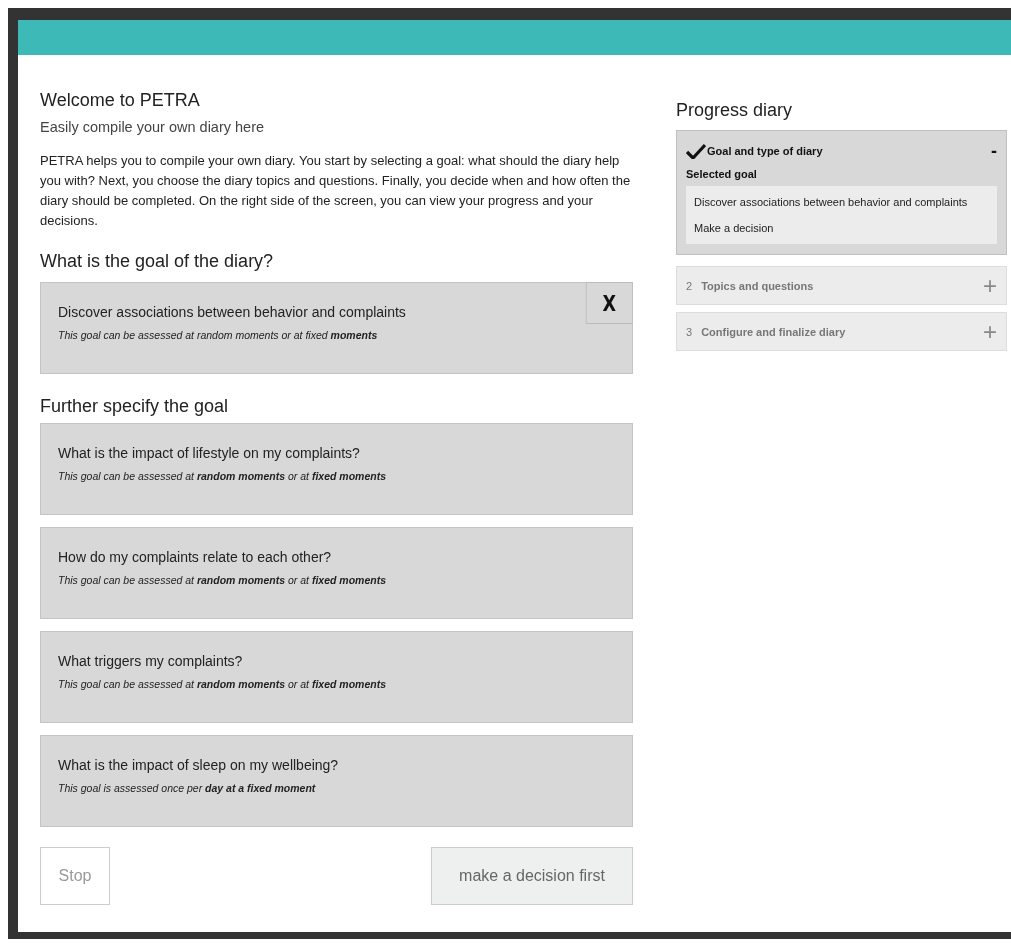 This screenshot has height=947, width=1011. Describe the element at coordinates (689, 285) in the screenshot. I see `step-number: 2` at that location.